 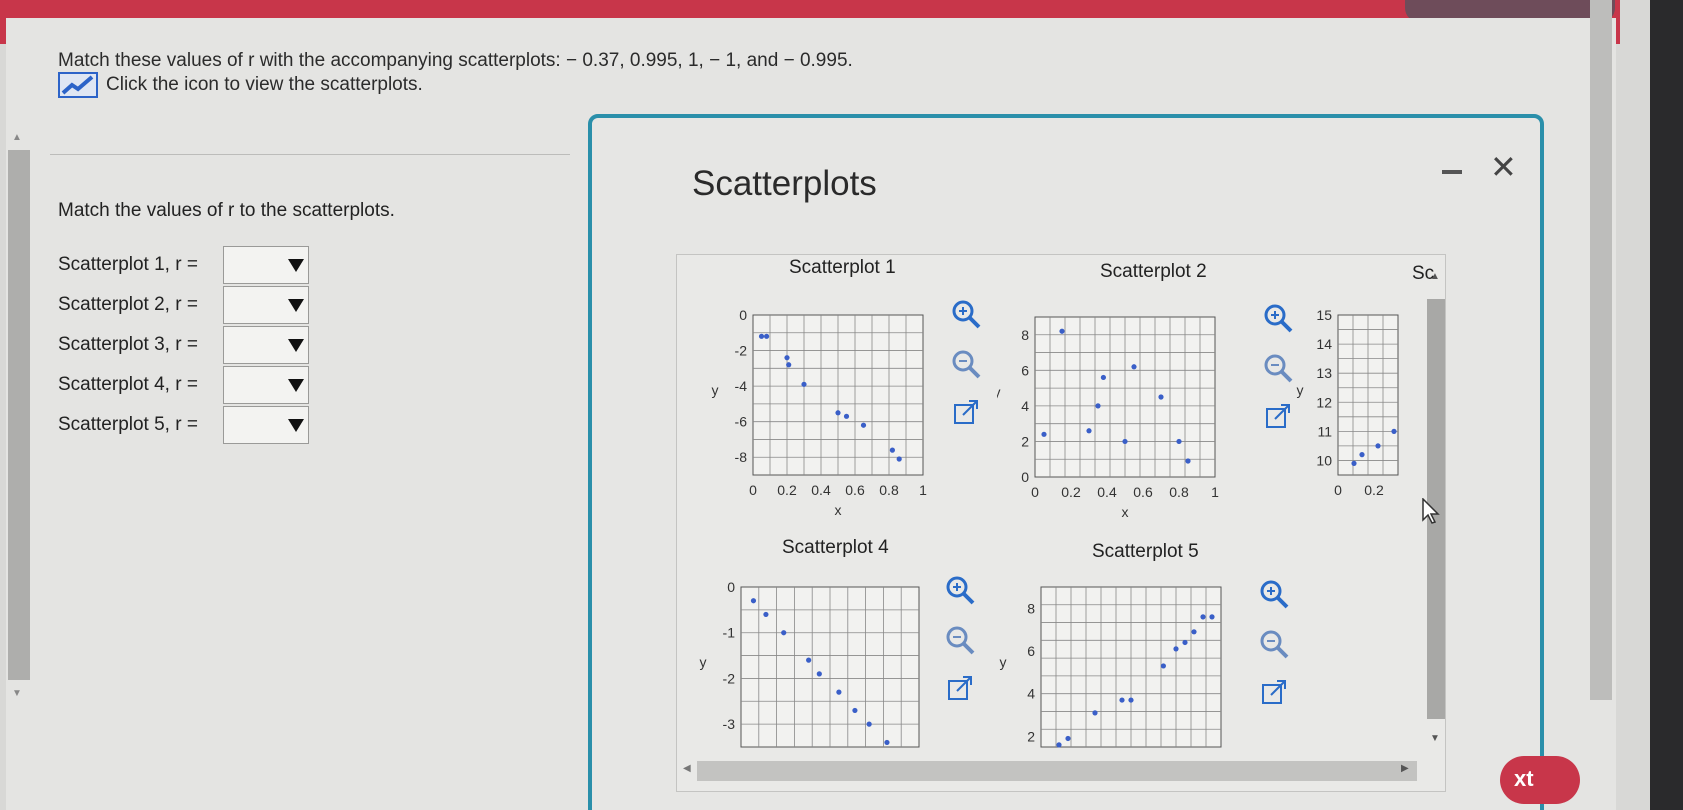 What do you see at coordinates (17, 137) in the screenshot?
I see `scroll-up-arrow: ▲` at bounding box center [17, 137].